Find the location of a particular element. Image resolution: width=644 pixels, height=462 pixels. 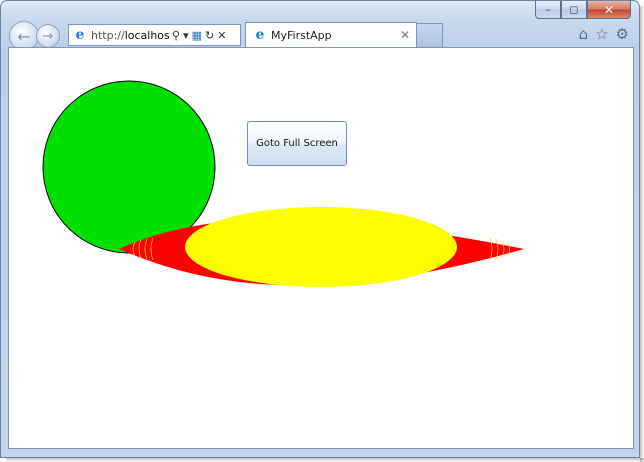

home-icon: ⌂ is located at coordinates (584, 34).